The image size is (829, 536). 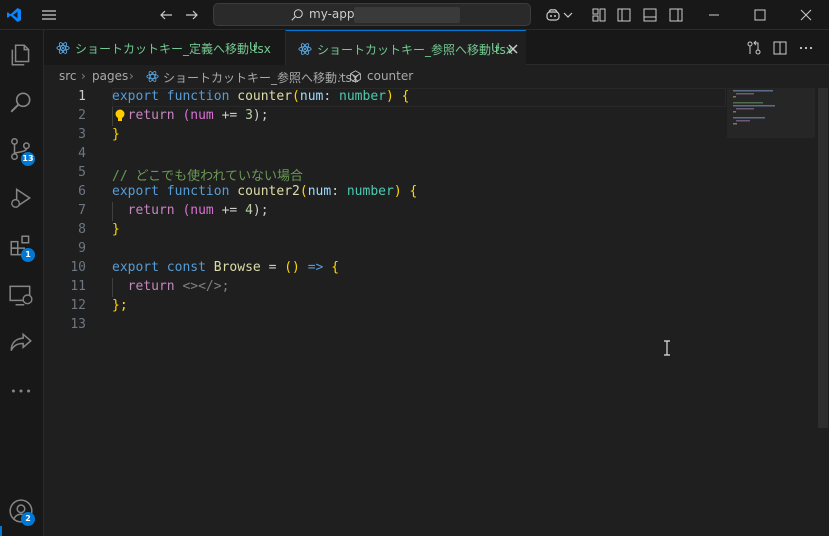 I want to click on search-label: my-app, so click(x=332, y=14).